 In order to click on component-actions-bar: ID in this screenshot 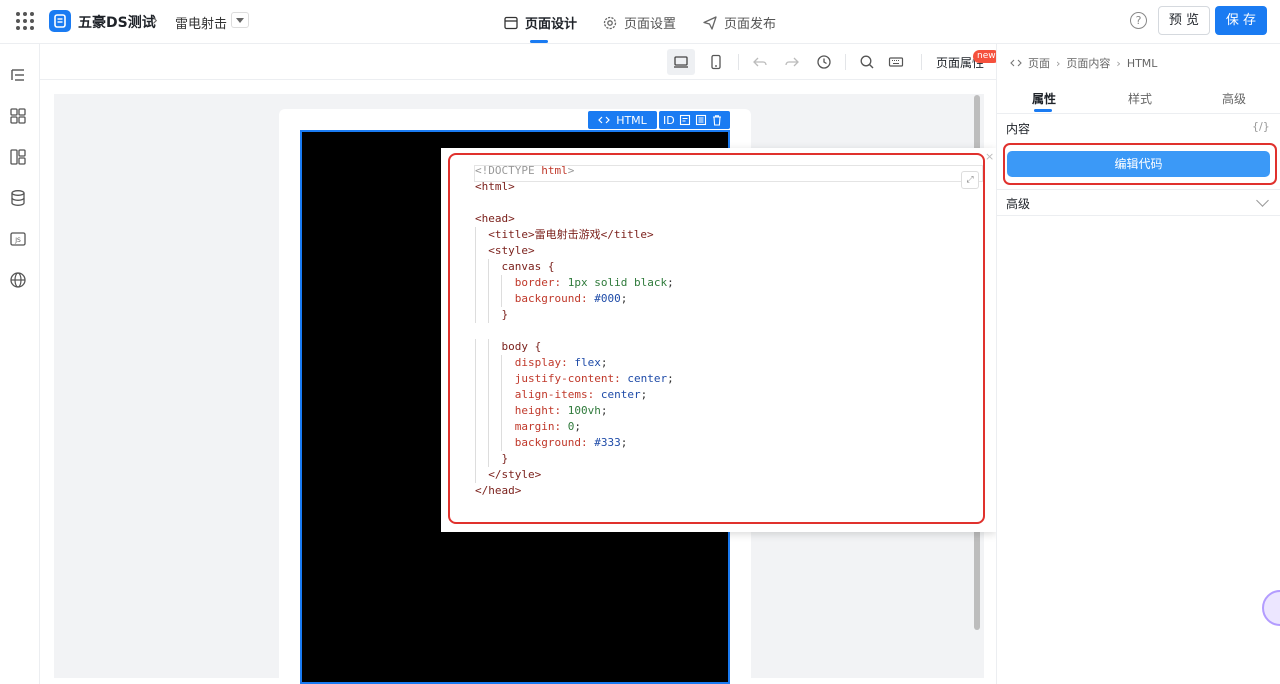, I will do `click(694, 120)`.